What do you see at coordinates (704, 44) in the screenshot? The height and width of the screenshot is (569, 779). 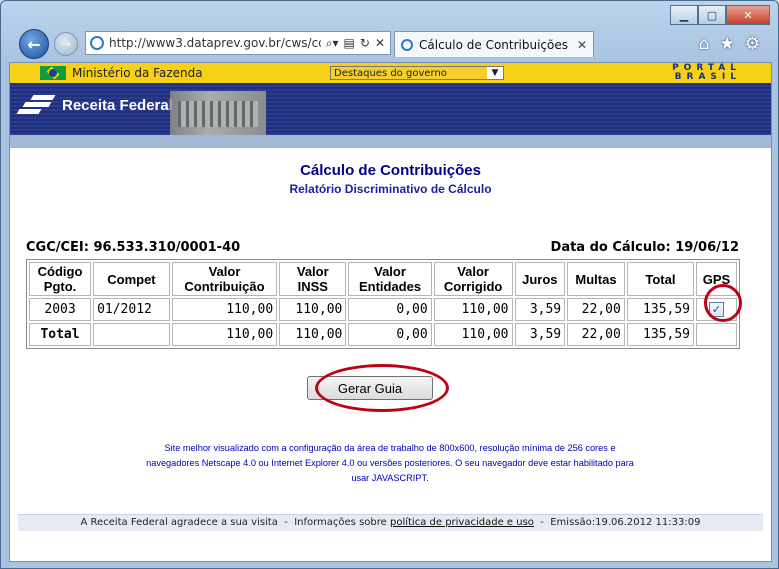 I see `home-icon: ⌂` at bounding box center [704, 44].